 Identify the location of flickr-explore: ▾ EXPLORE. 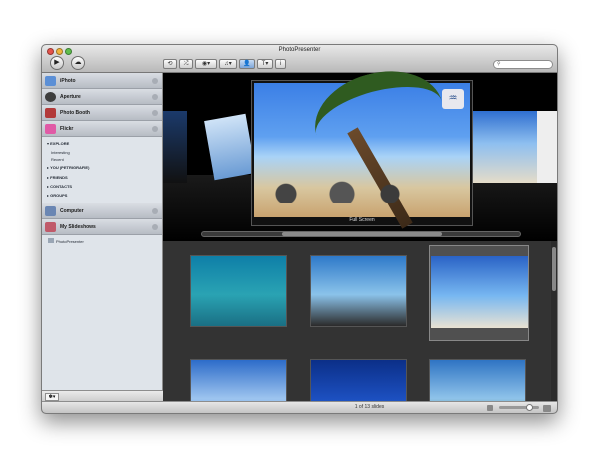
(58, 143).